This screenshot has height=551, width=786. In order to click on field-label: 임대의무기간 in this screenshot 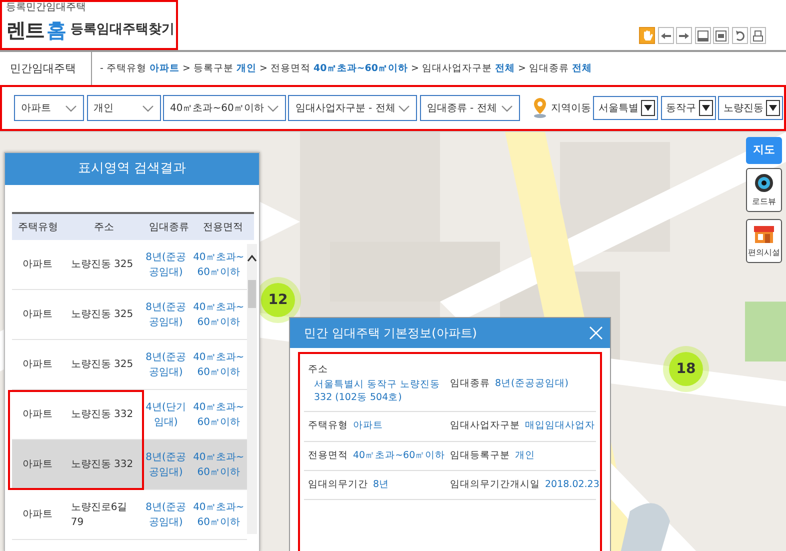, I will do `click(338, 485)`.